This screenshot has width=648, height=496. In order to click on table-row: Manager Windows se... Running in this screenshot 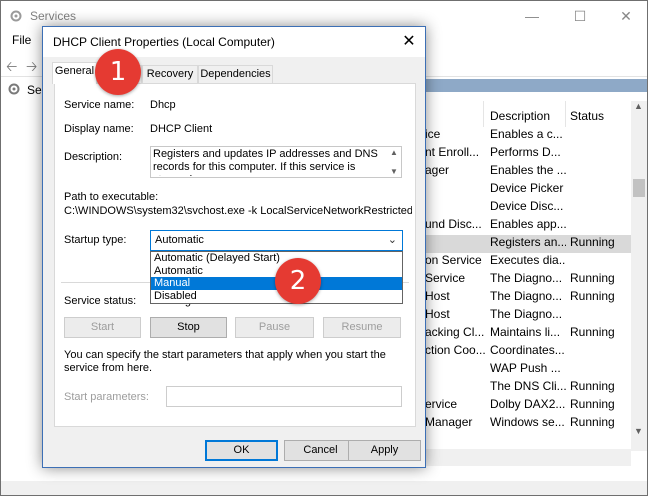, I will do `click(528, 424)`.